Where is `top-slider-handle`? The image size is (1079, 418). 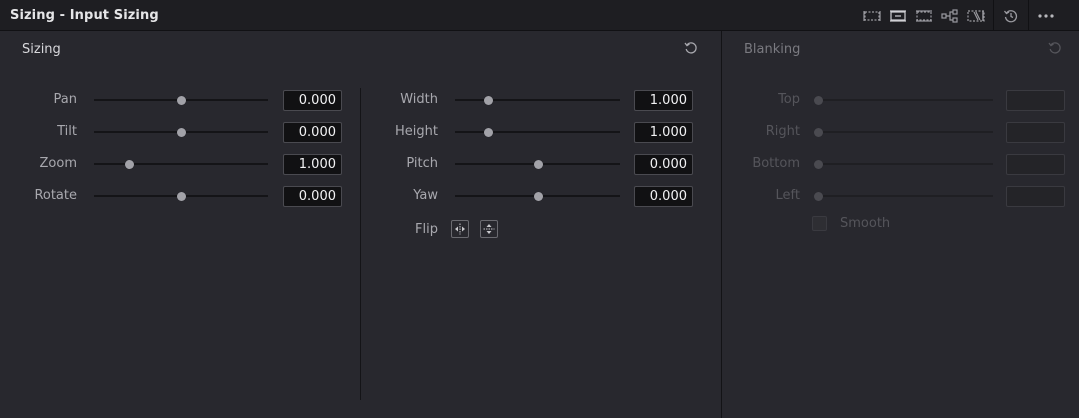
top-slider-handle is located at coordinates (818, 100).